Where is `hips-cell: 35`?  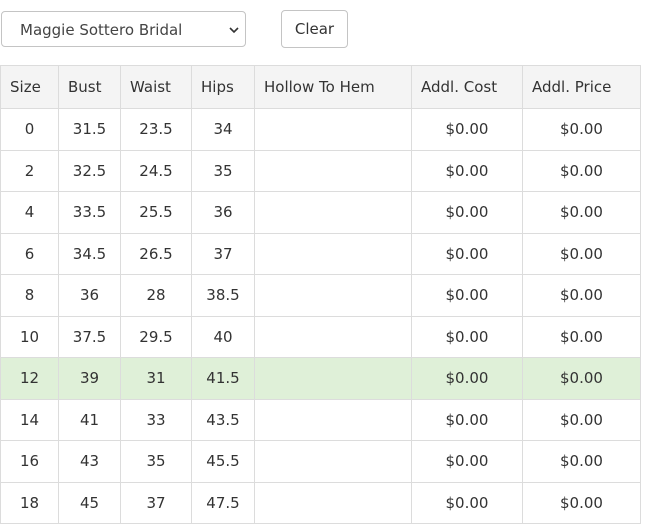
hips-cell: 35 is located at coordinates (223, 170).